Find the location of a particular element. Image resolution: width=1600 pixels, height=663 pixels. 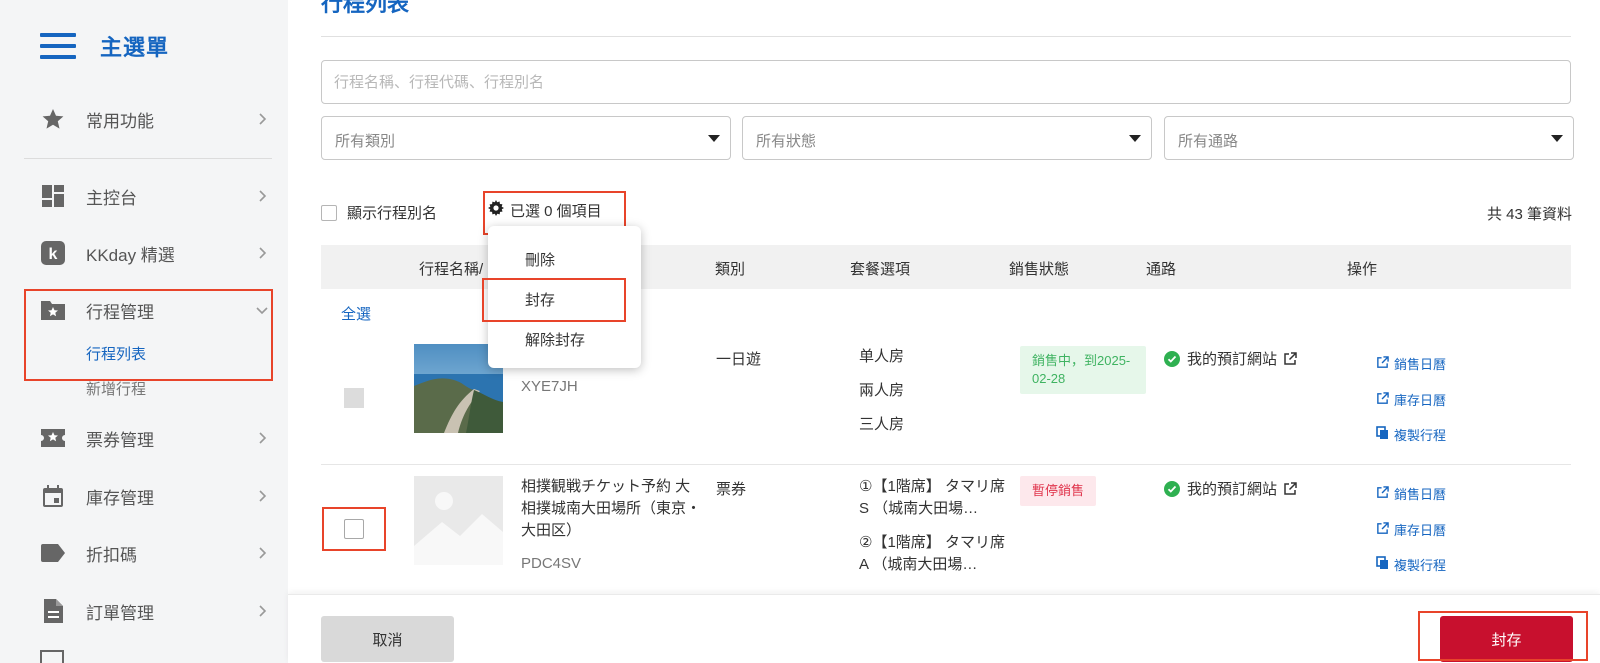

dashboard-icon is located at coordinates (53, 196).